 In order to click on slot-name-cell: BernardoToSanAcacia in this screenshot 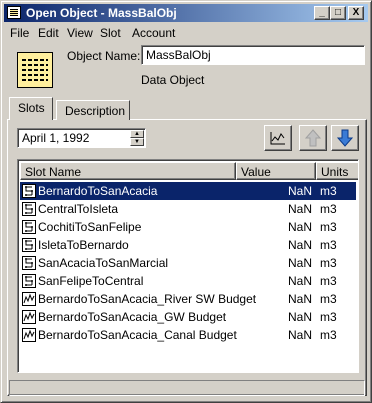, I will do `click(98, 191)`.